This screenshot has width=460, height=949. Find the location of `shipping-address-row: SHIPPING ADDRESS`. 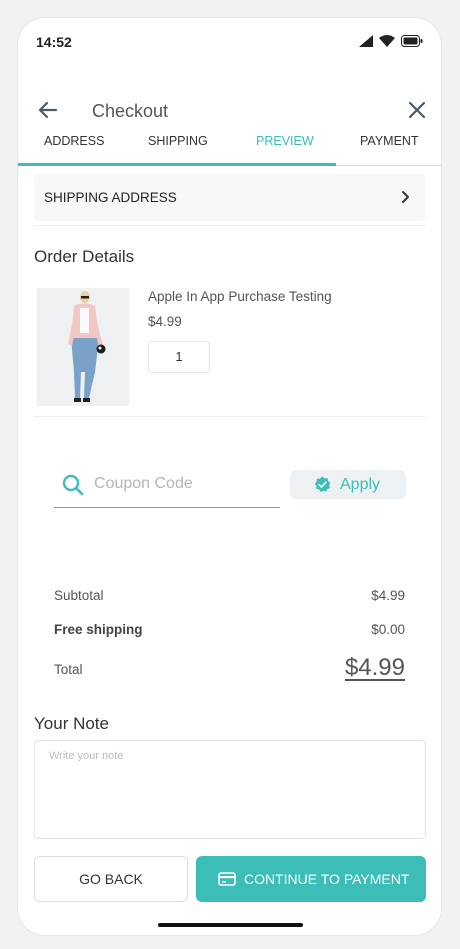

shipping-address-row: SHIPPING ADDRESS is located at coordinates (229, 197).